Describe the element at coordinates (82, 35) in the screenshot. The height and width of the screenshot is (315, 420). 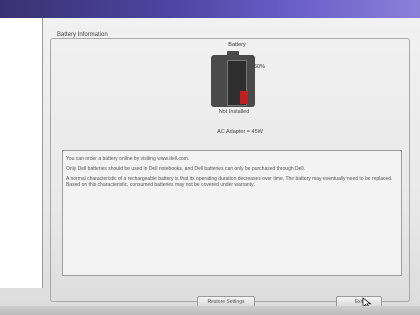
I see `group-title: Battery Information` at that location.